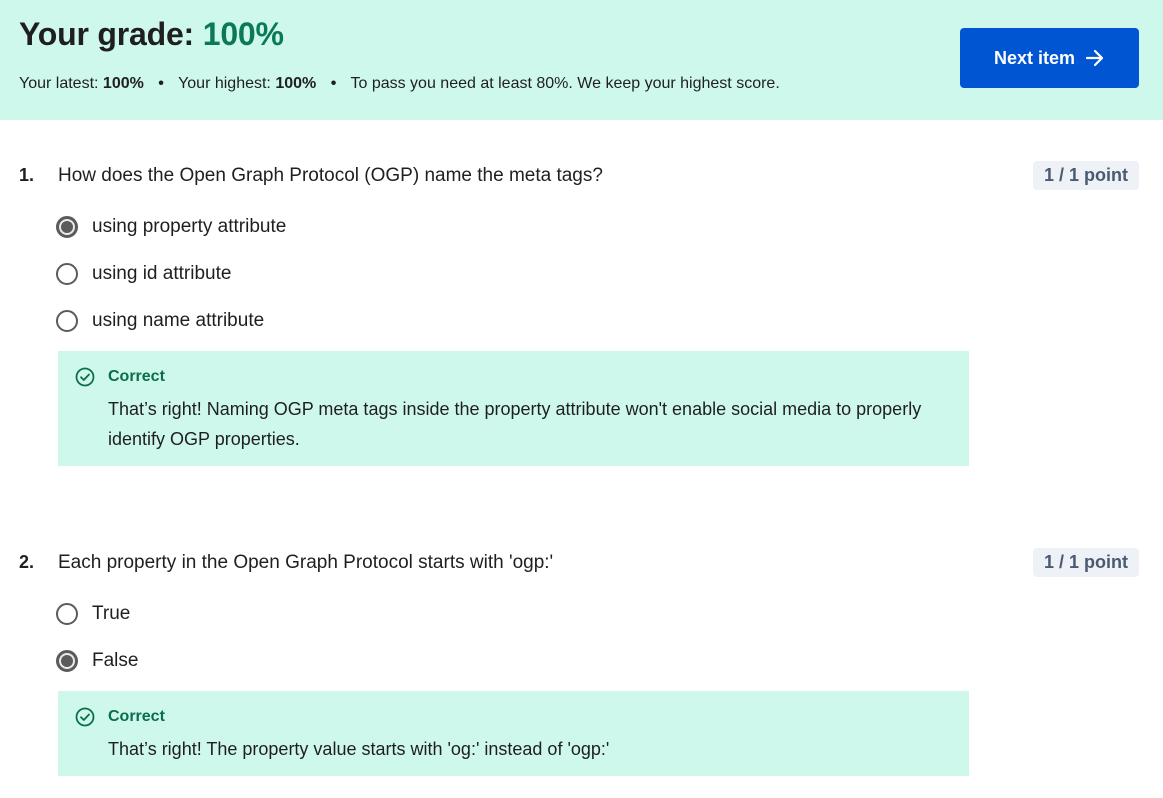 The height and width of the screenshot is (798, 1163). I want to click on highest-value: 100%, so click(296, 83).